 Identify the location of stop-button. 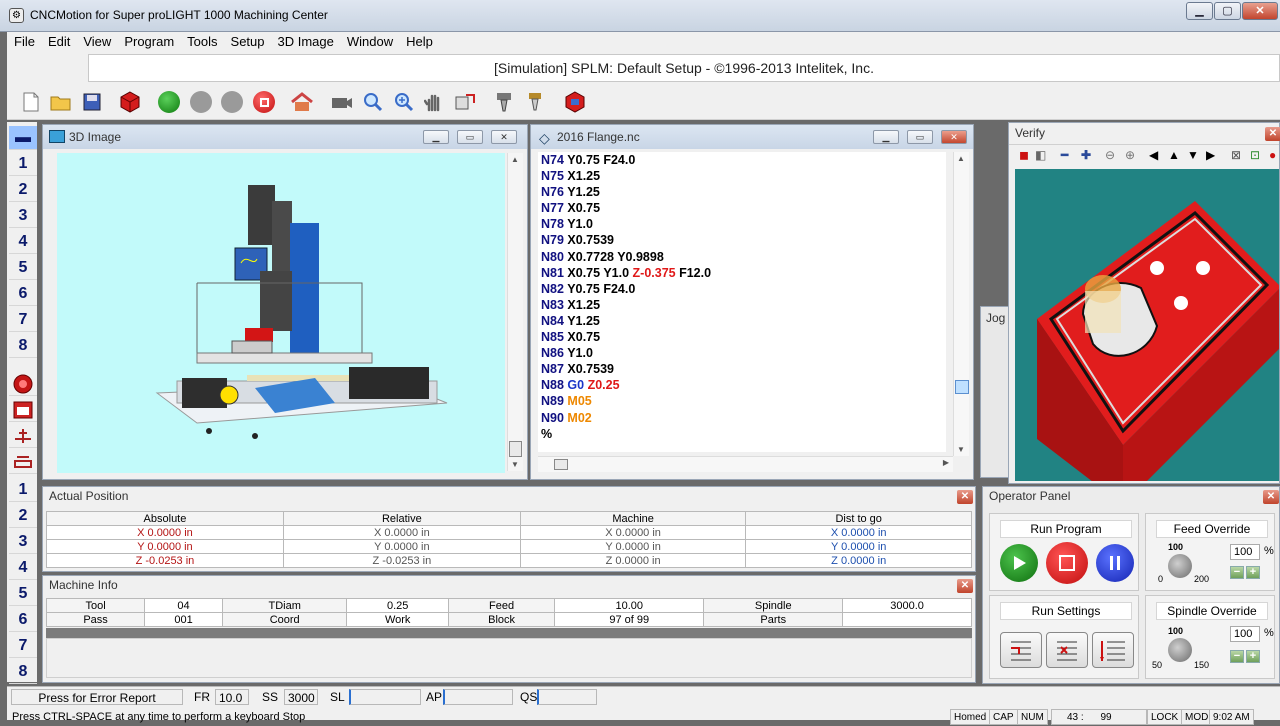
(1067, 563).